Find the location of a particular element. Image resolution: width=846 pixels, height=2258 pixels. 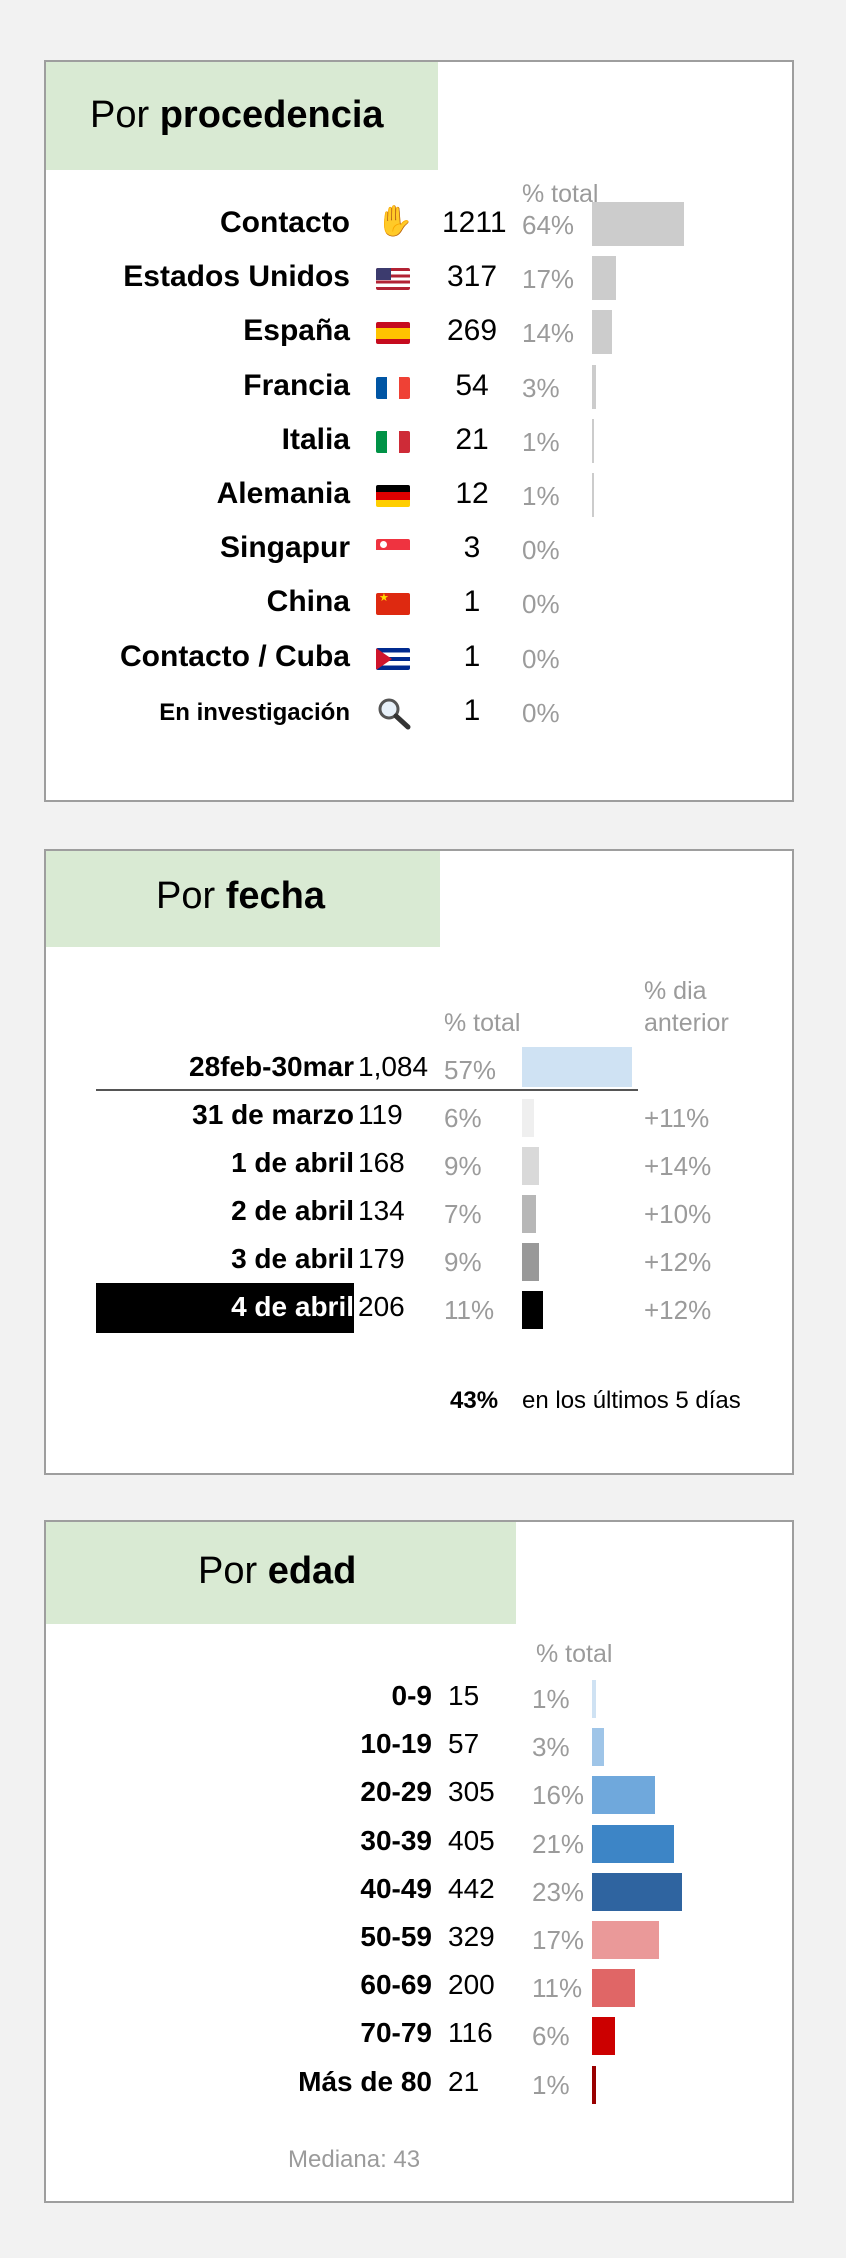

edad-label: 40-49 is located at coordinates (396, 1888).